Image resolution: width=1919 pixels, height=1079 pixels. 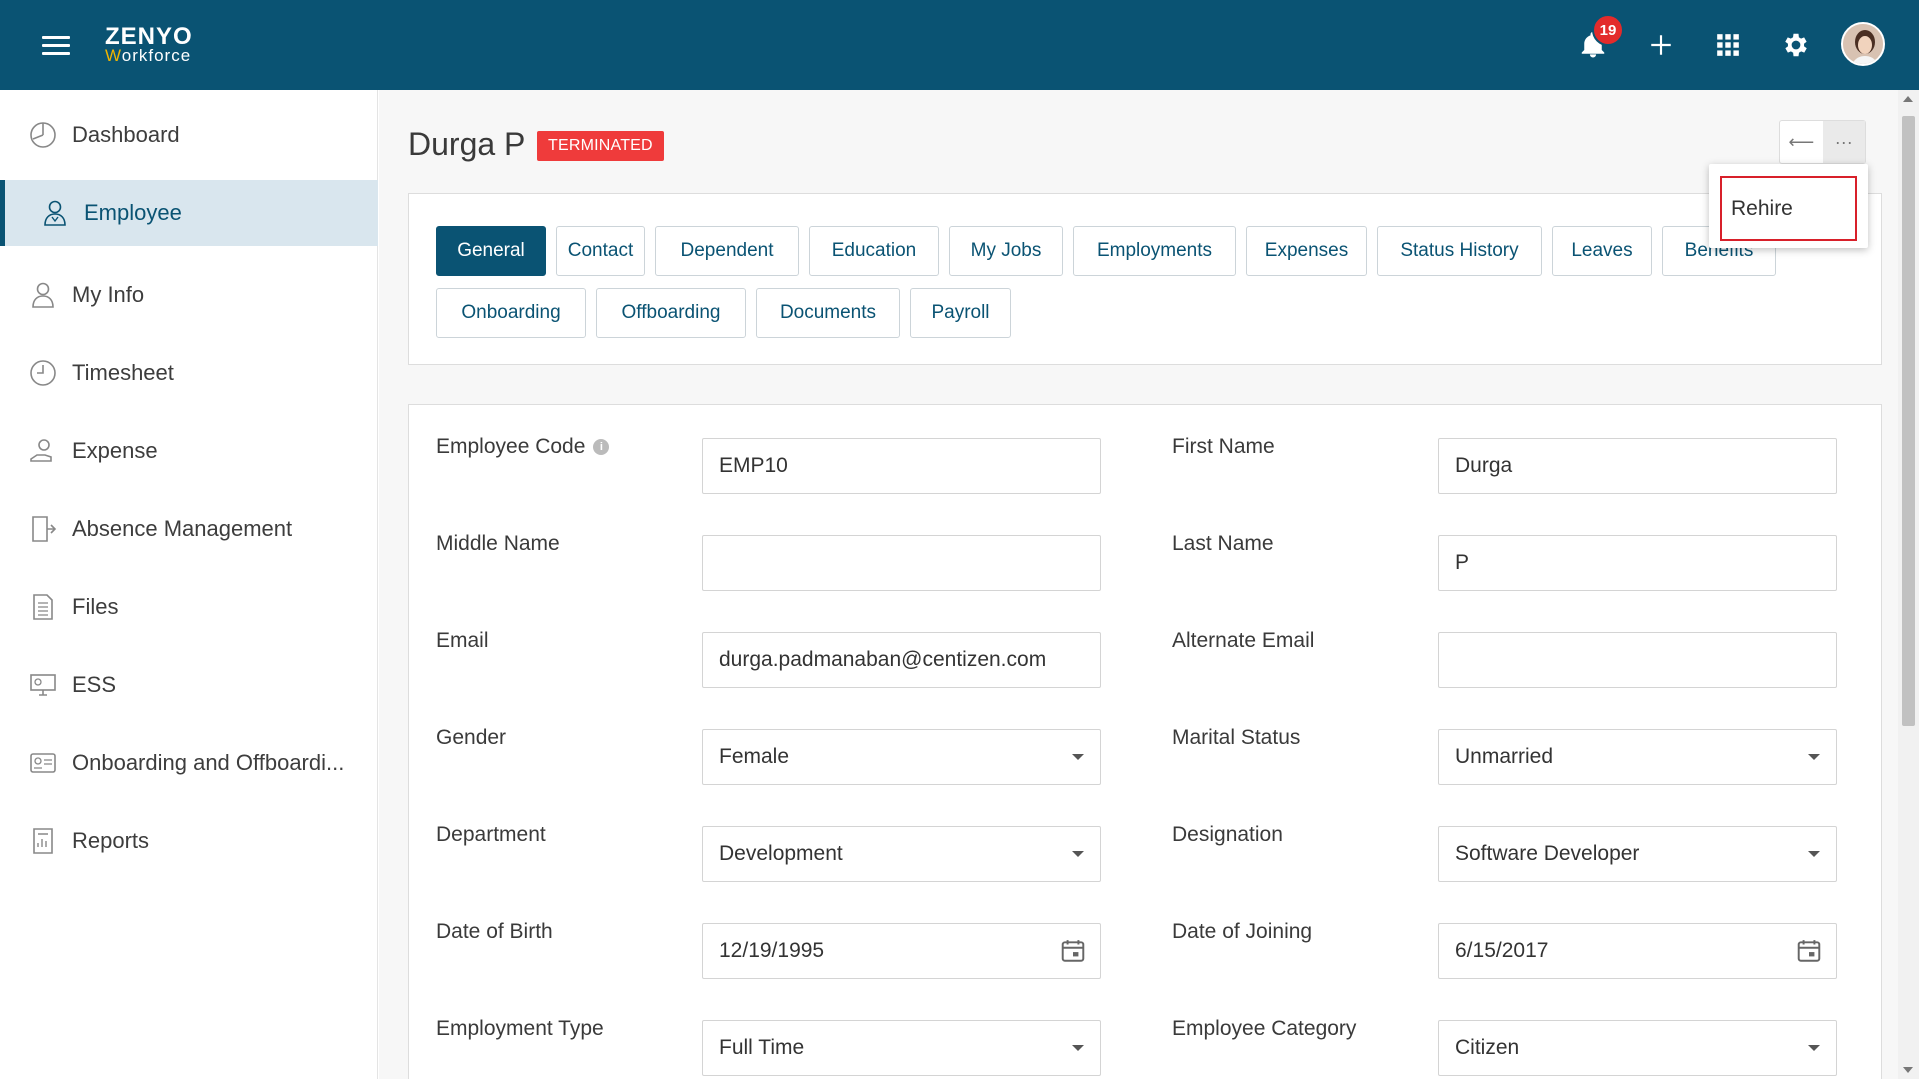 I want to click on scroll-up-arrow-icon, so click(x=1908, y=99).